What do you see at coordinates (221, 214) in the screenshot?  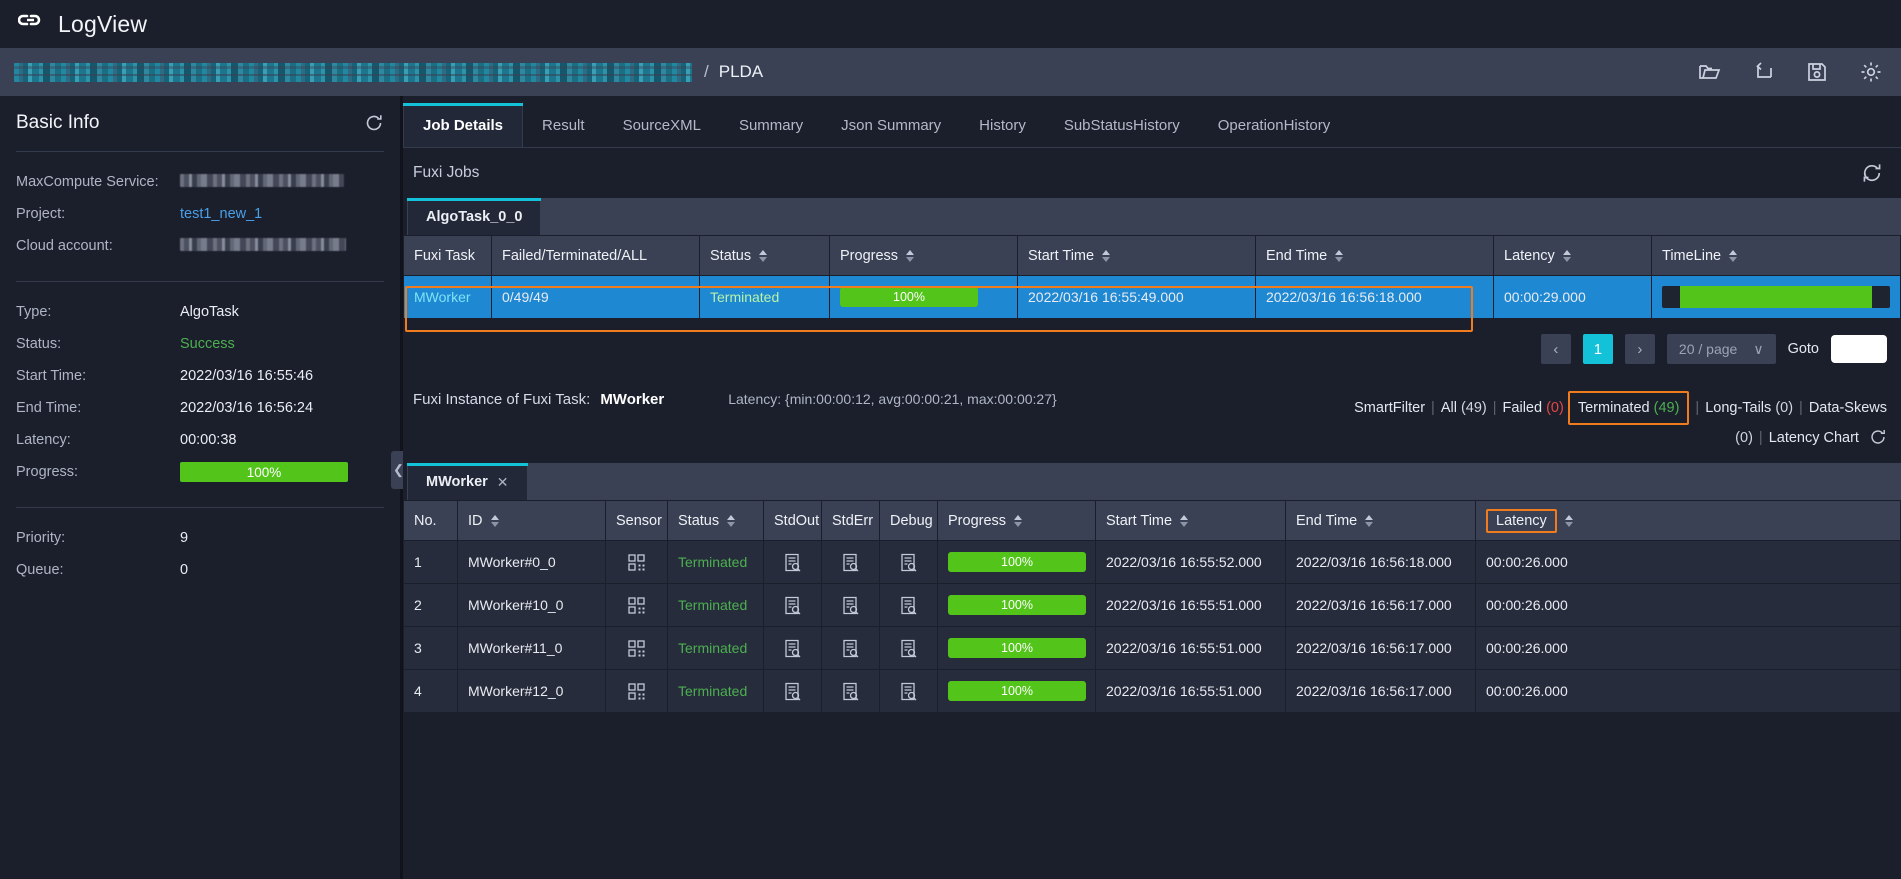 I see `project-link: test1_new_1` at bounding box center [221, 214].